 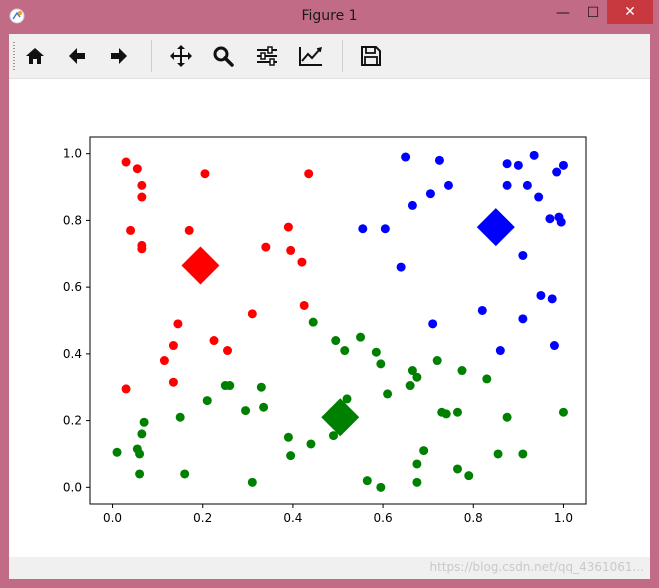 I want to click on y-tick-label: 1.0, so click(x=72, y=154).